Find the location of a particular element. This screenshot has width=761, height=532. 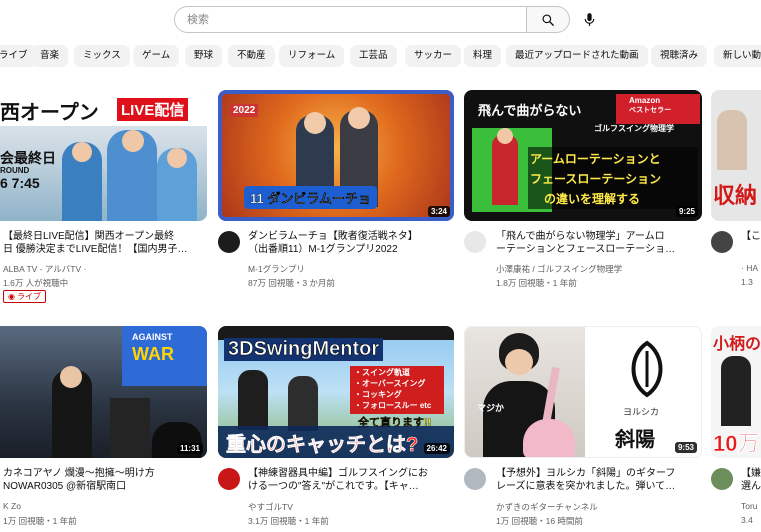

chip-new-to-you: 新しい動画の発見 is located at coordinates (737, 56).